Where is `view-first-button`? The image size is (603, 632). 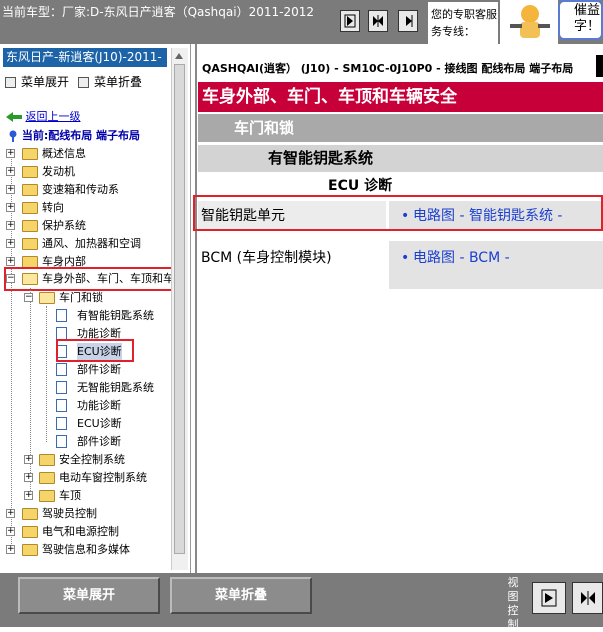 view-first-button is located at coordinates (549, 598).